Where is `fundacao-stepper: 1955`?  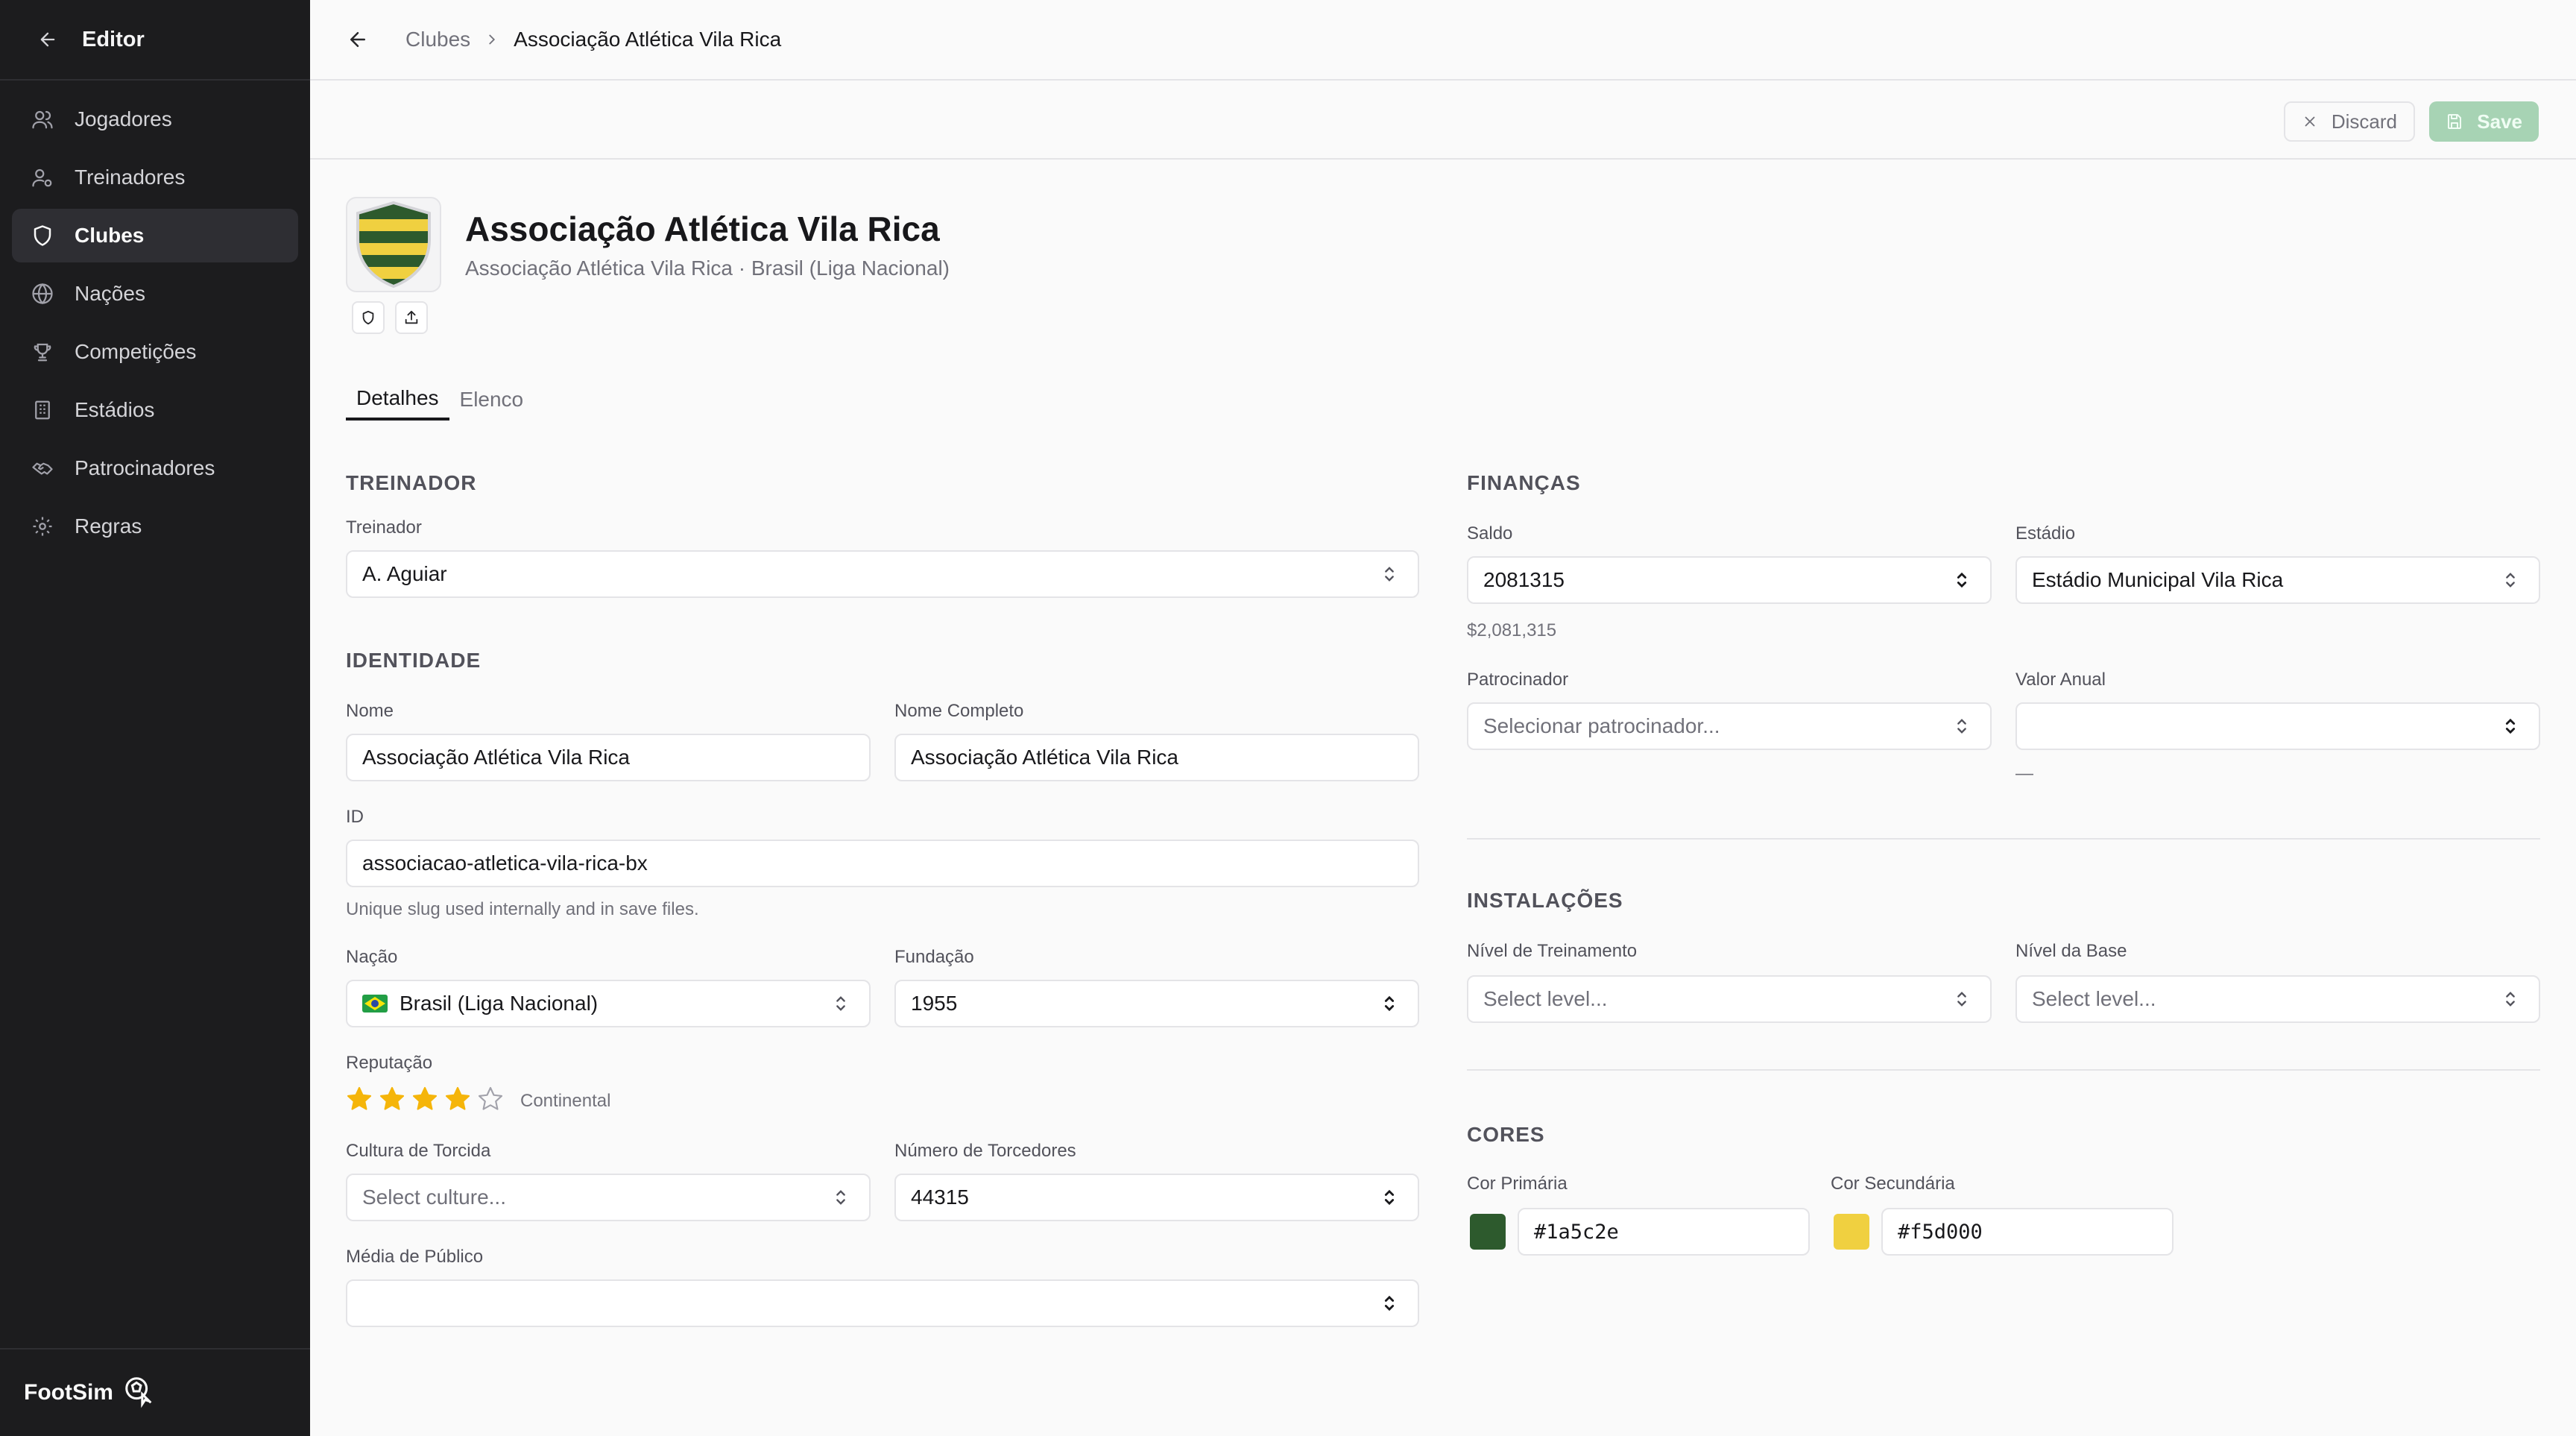
fundacao-stepper: 1955 is located at coordinates (1156, 1003).